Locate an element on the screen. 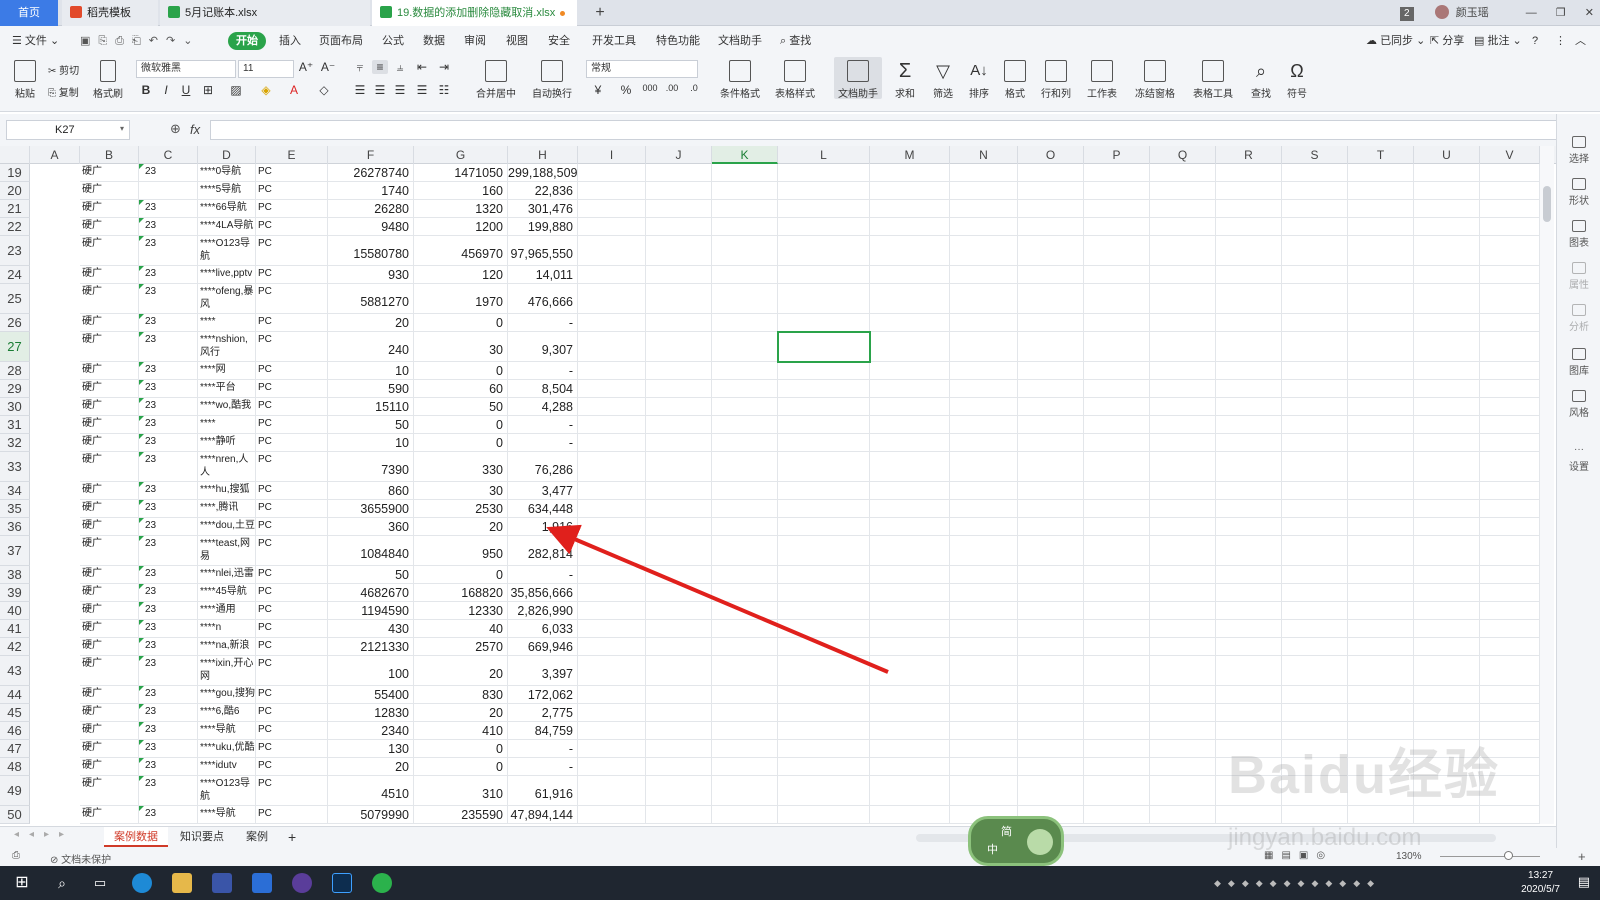 This screenshot has height=900, width=1600. font-size-select: 11 is located at coordinates (266, 69).